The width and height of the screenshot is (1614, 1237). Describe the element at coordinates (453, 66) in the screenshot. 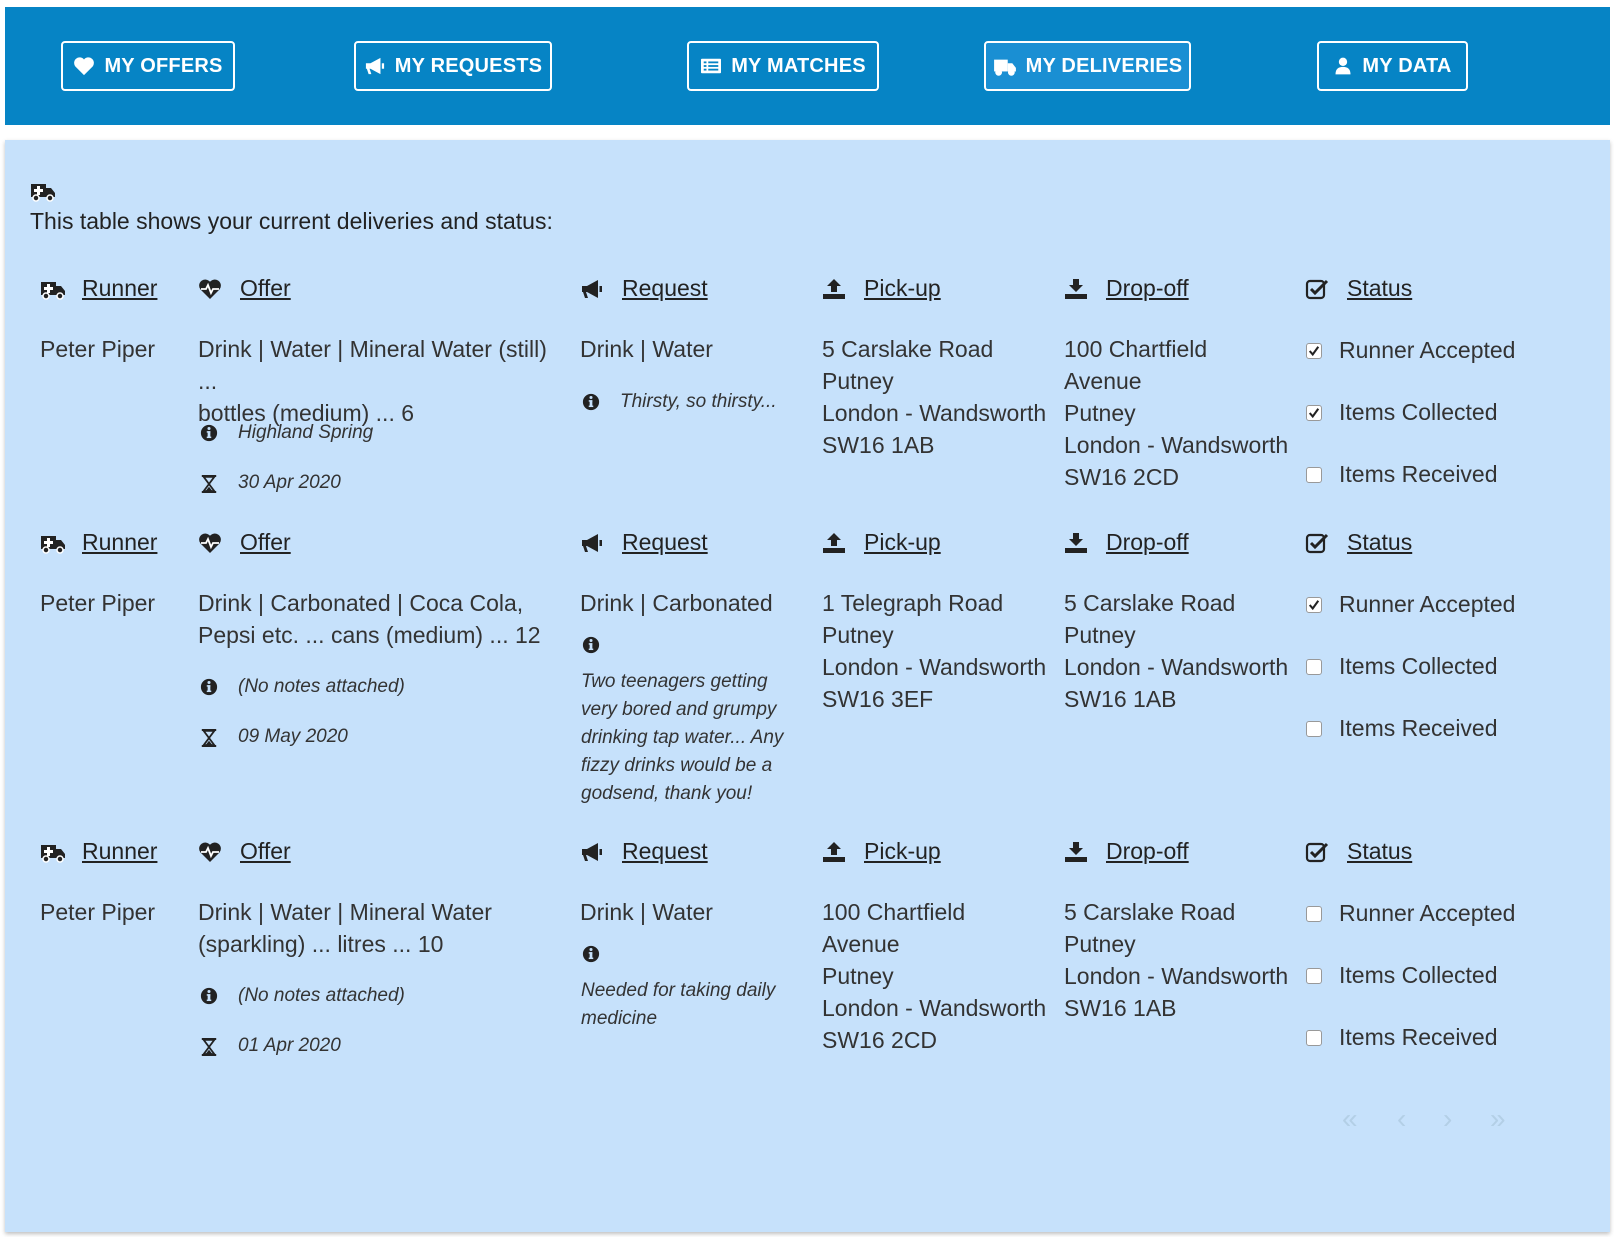

I see `my-requests-button: MY REQUESTS` at that location.